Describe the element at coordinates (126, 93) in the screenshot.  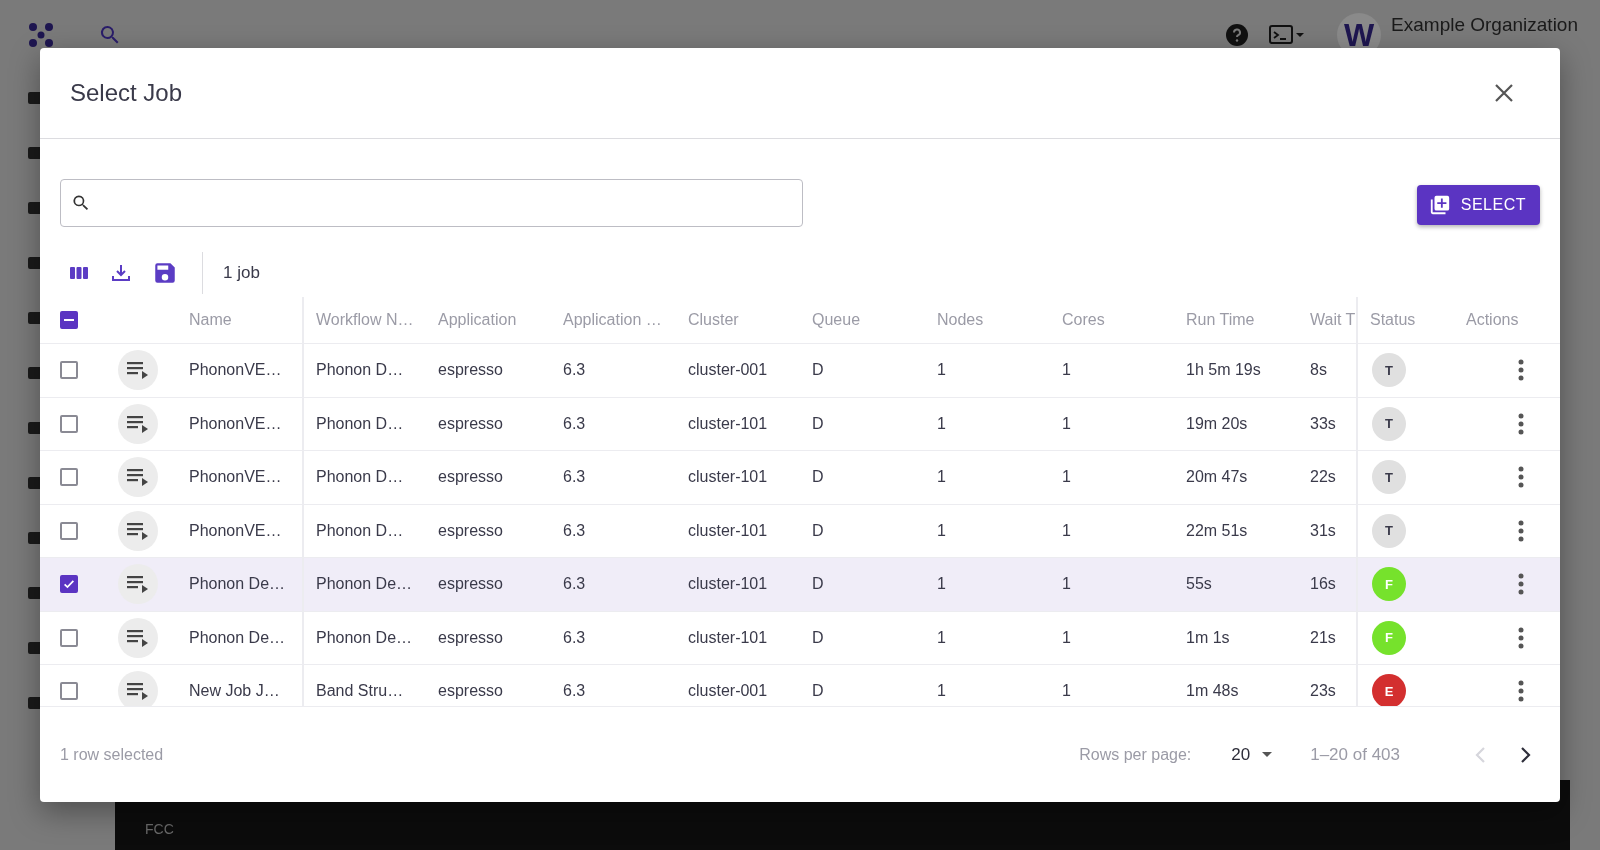
I see `dialog-title: Select Job` at that location.